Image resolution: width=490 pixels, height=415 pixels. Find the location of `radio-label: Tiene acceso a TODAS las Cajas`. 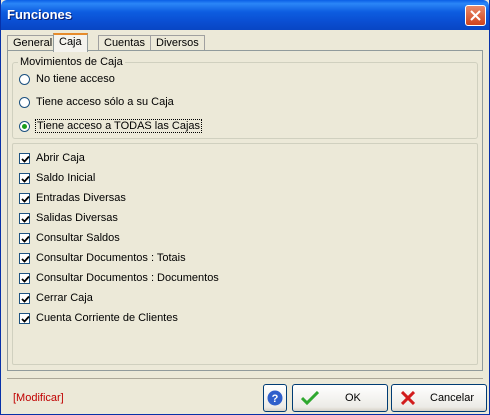

radio-label: Tiene acceso a TODAS las Cajas is located at coordinates (118, 126).